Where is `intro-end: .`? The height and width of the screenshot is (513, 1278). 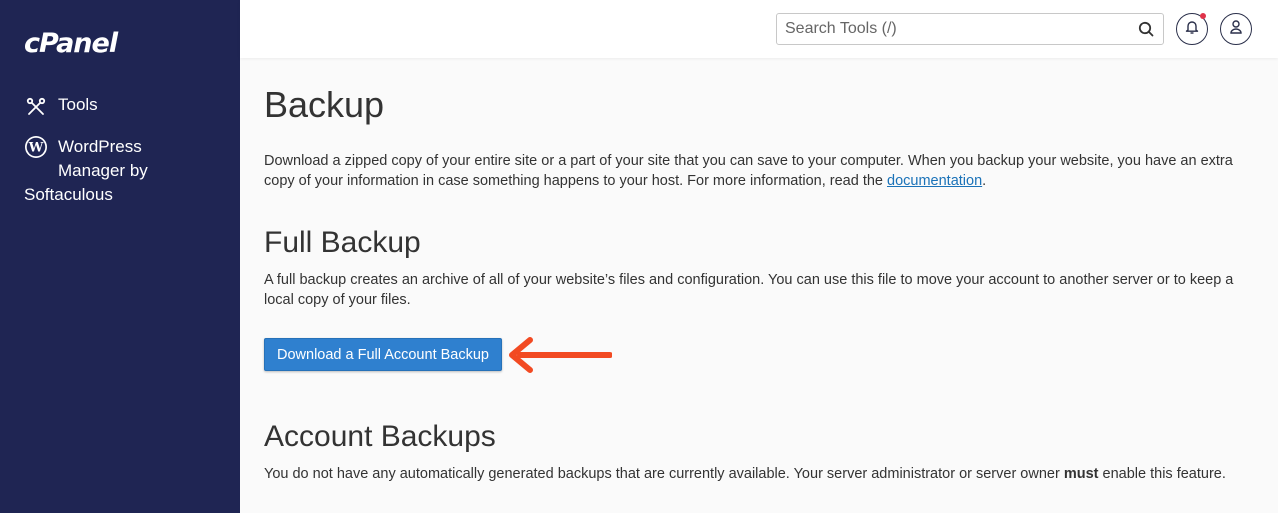
intro-end: . is located at coordinates (984, 181).